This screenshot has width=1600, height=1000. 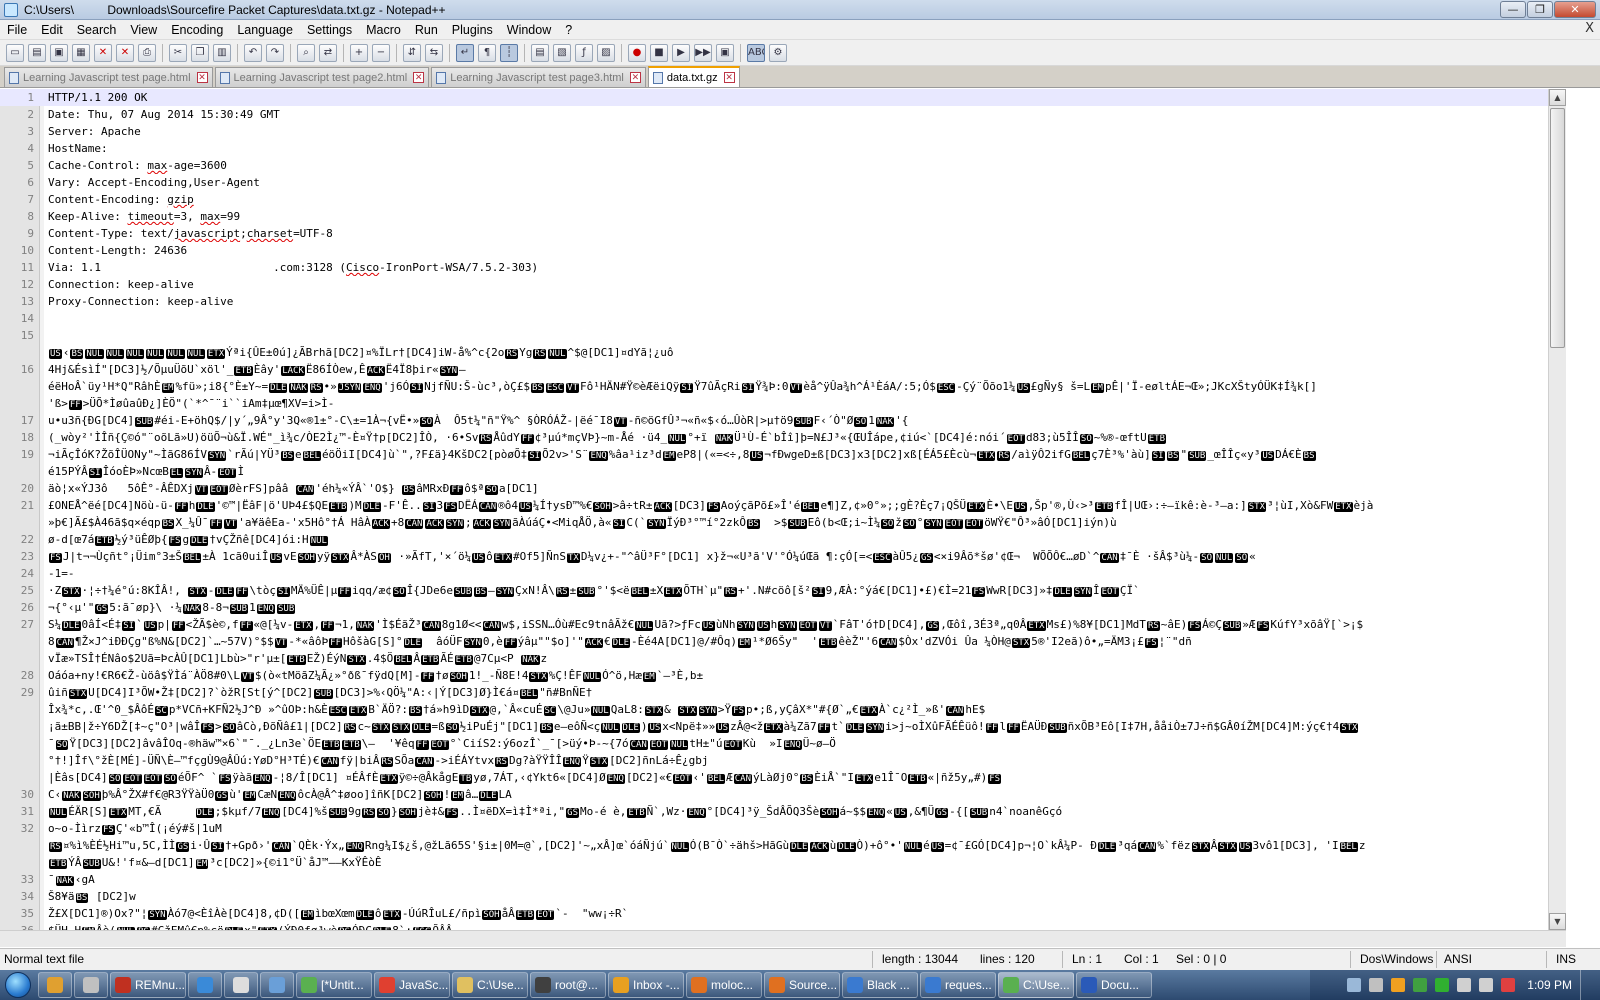 What do you see at coordinates (540, 52) in the screenshot?
I see `user-language-icon: ▤` at bounding box center [540, 52].